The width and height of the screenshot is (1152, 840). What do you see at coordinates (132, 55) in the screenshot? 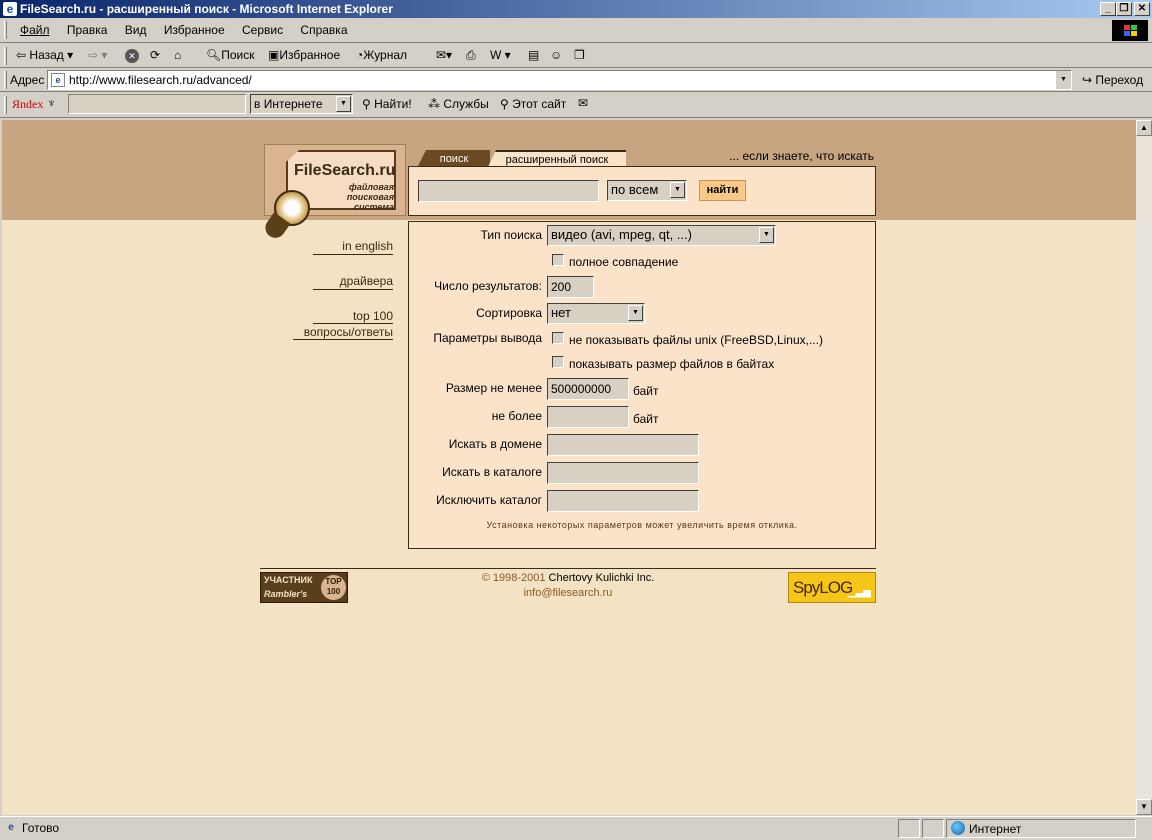
I see `stop-icon: ✕` at bounding box center [132, 55].